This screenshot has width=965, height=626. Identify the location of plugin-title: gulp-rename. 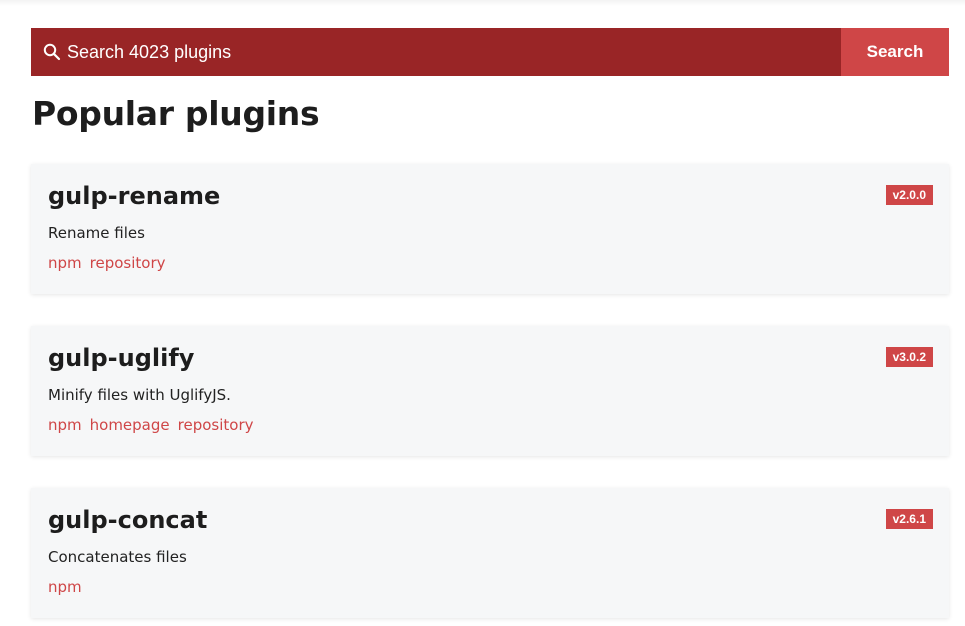
(490, 196).